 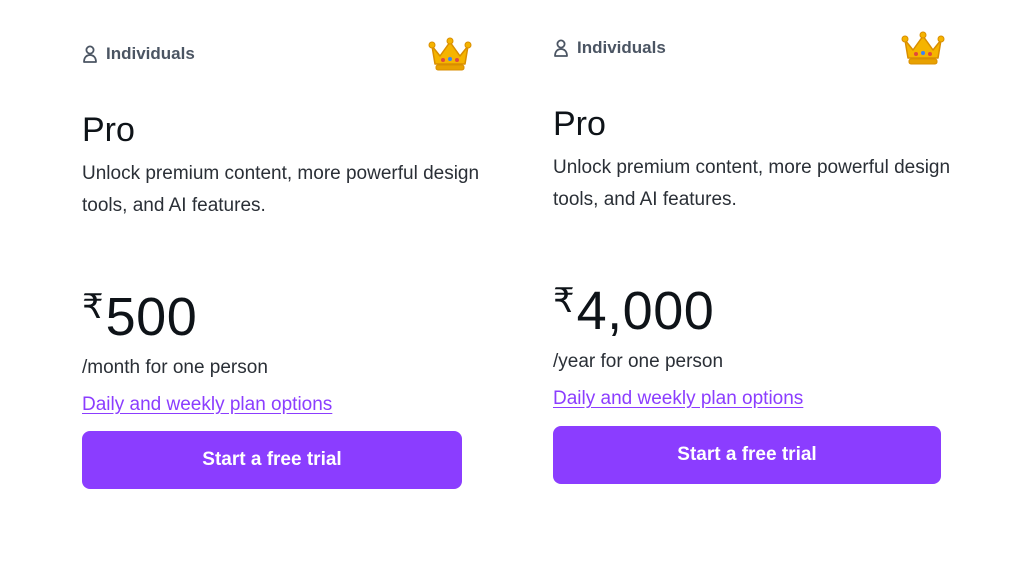 What do you see at coordinates (645, 311) in the screenshot?
I see `price-amount: 4,000` at bounding box center [645, 311].